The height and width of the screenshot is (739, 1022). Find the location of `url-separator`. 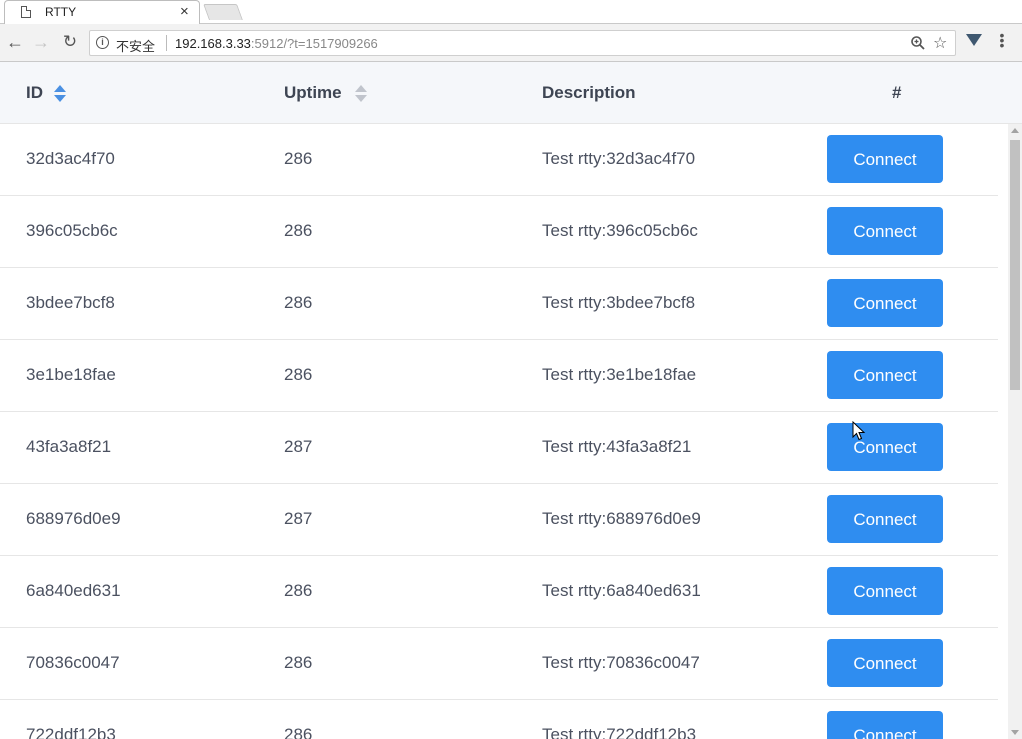

url-separator is located at coordinates (166, 43).